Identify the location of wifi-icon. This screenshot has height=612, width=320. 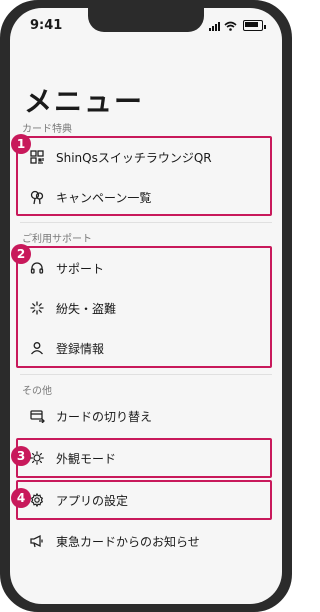
(230, 26).